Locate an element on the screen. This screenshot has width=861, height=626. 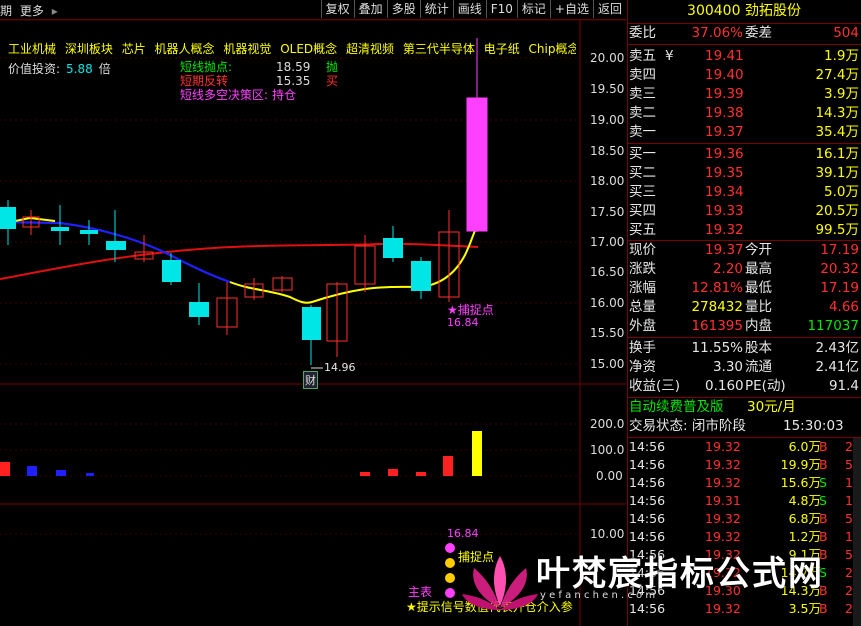
tick-row: 14:5619.3215.6万S12 is located at coordinates (745, 482).